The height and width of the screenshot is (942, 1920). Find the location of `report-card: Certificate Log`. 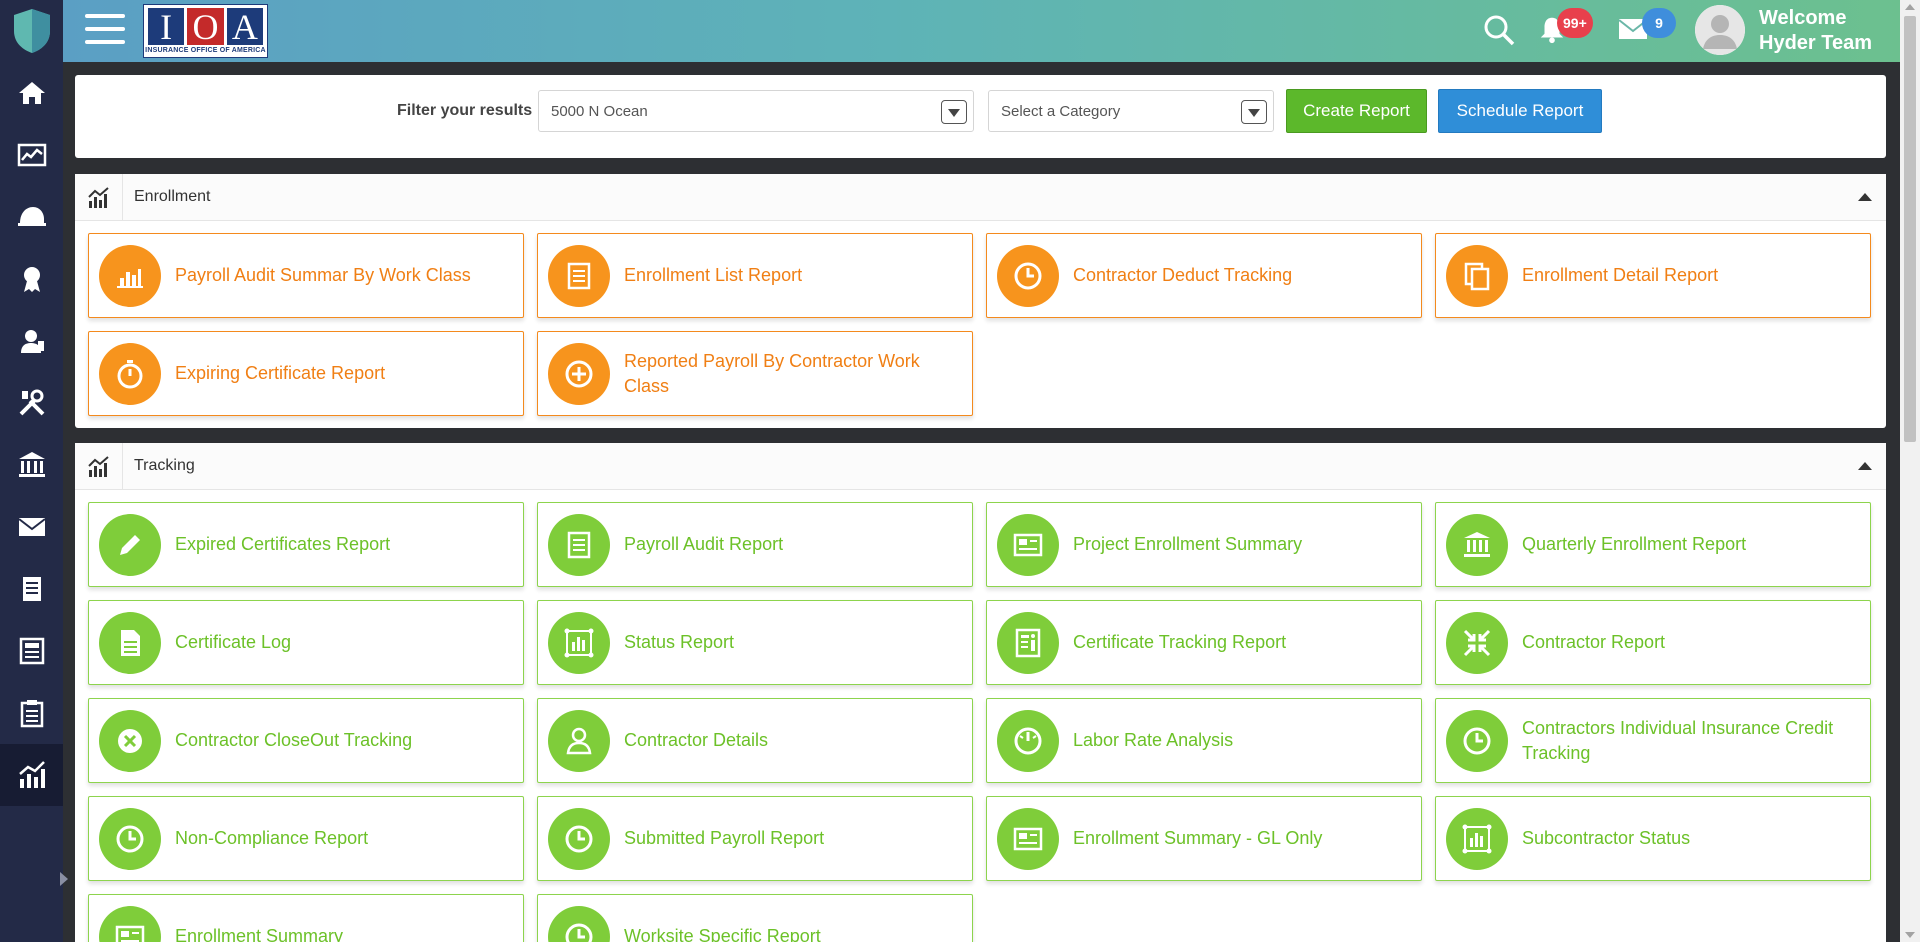

report-card: Certificate Log is located at coordinates (306, 642).